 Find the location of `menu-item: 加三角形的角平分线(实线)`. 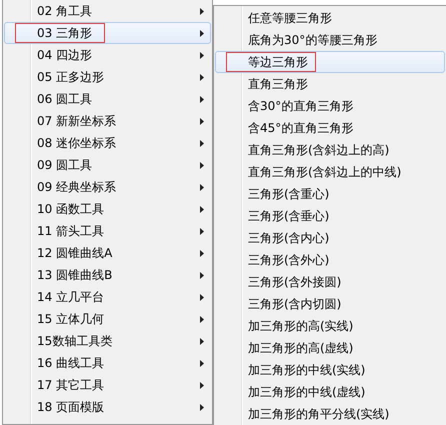

menu-item: 加三角形的角平分线(实线) is located at coordinates (330, 414).